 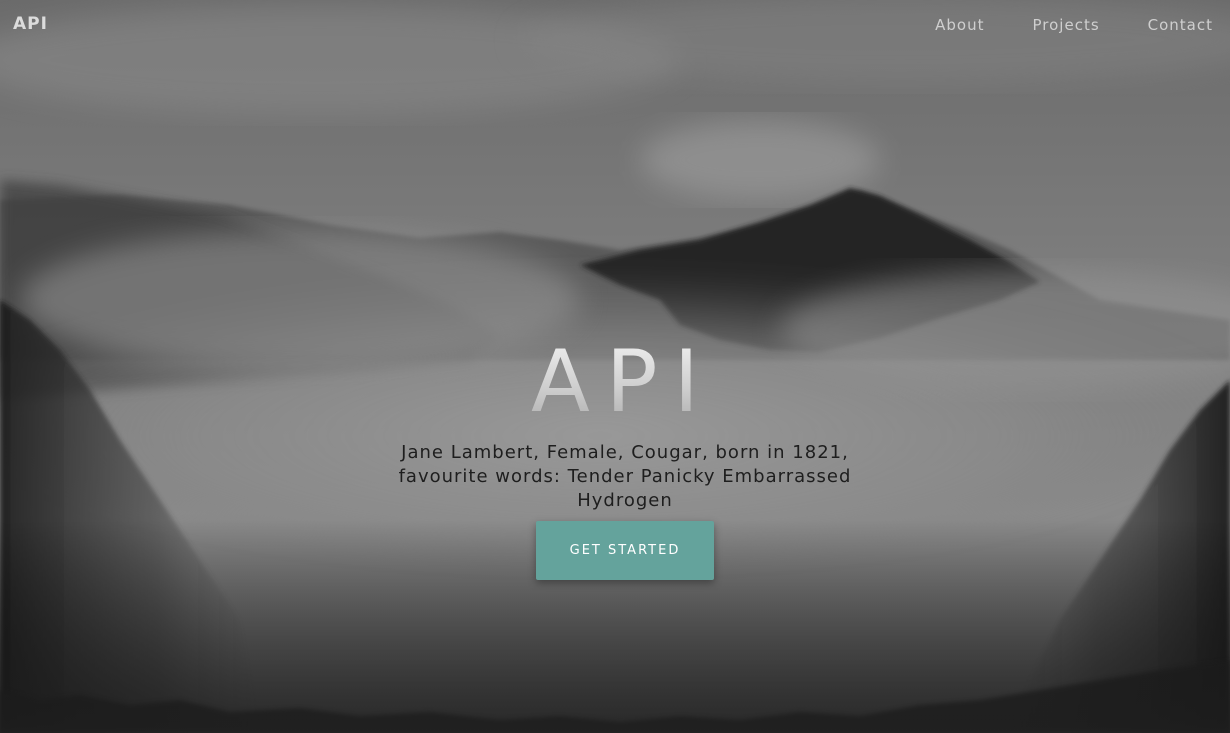 What do you see at coordinates (625, 550) in the screenshot?
I see `get-started-button: GET STARTED` at bounding box center [625, 550].